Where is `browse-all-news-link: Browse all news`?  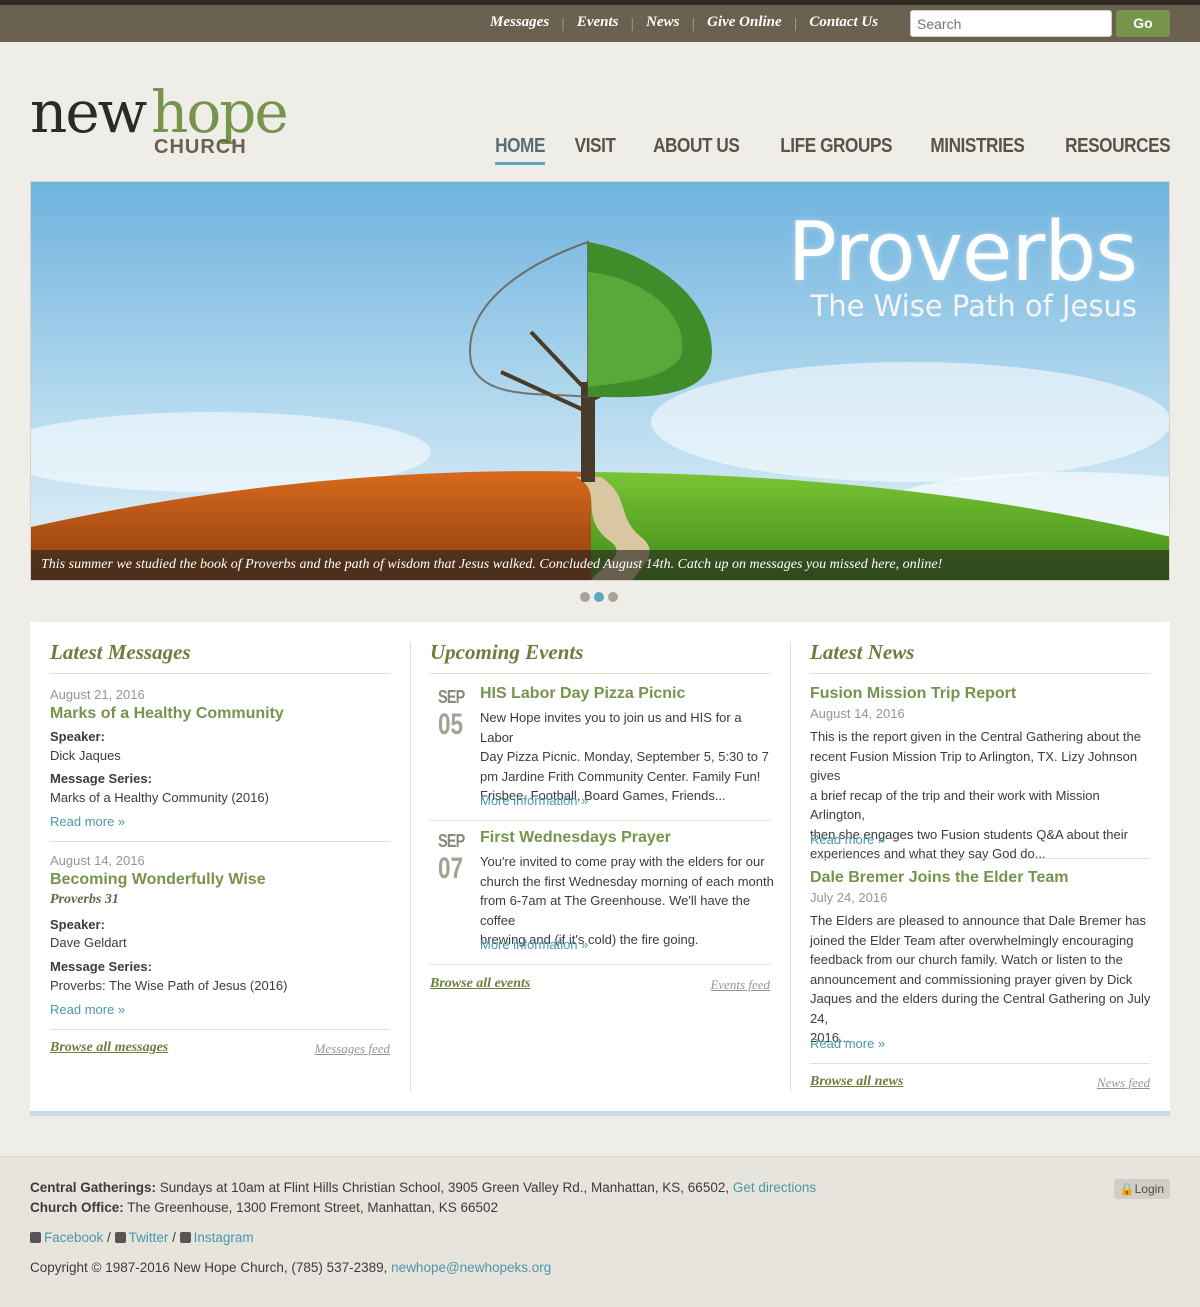
browse-all-news-link: Browse all news is located at coordinates (856, 1082).